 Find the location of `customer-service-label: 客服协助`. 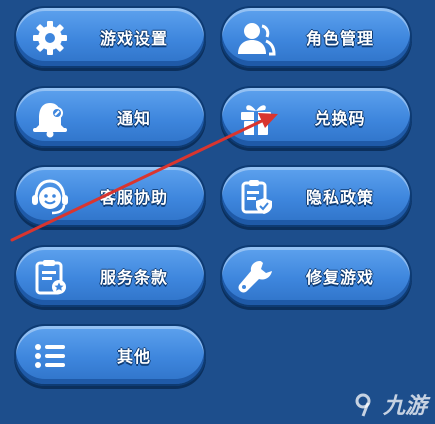

customer-service-label: 客服协助 is located at coordinates (133, 197).